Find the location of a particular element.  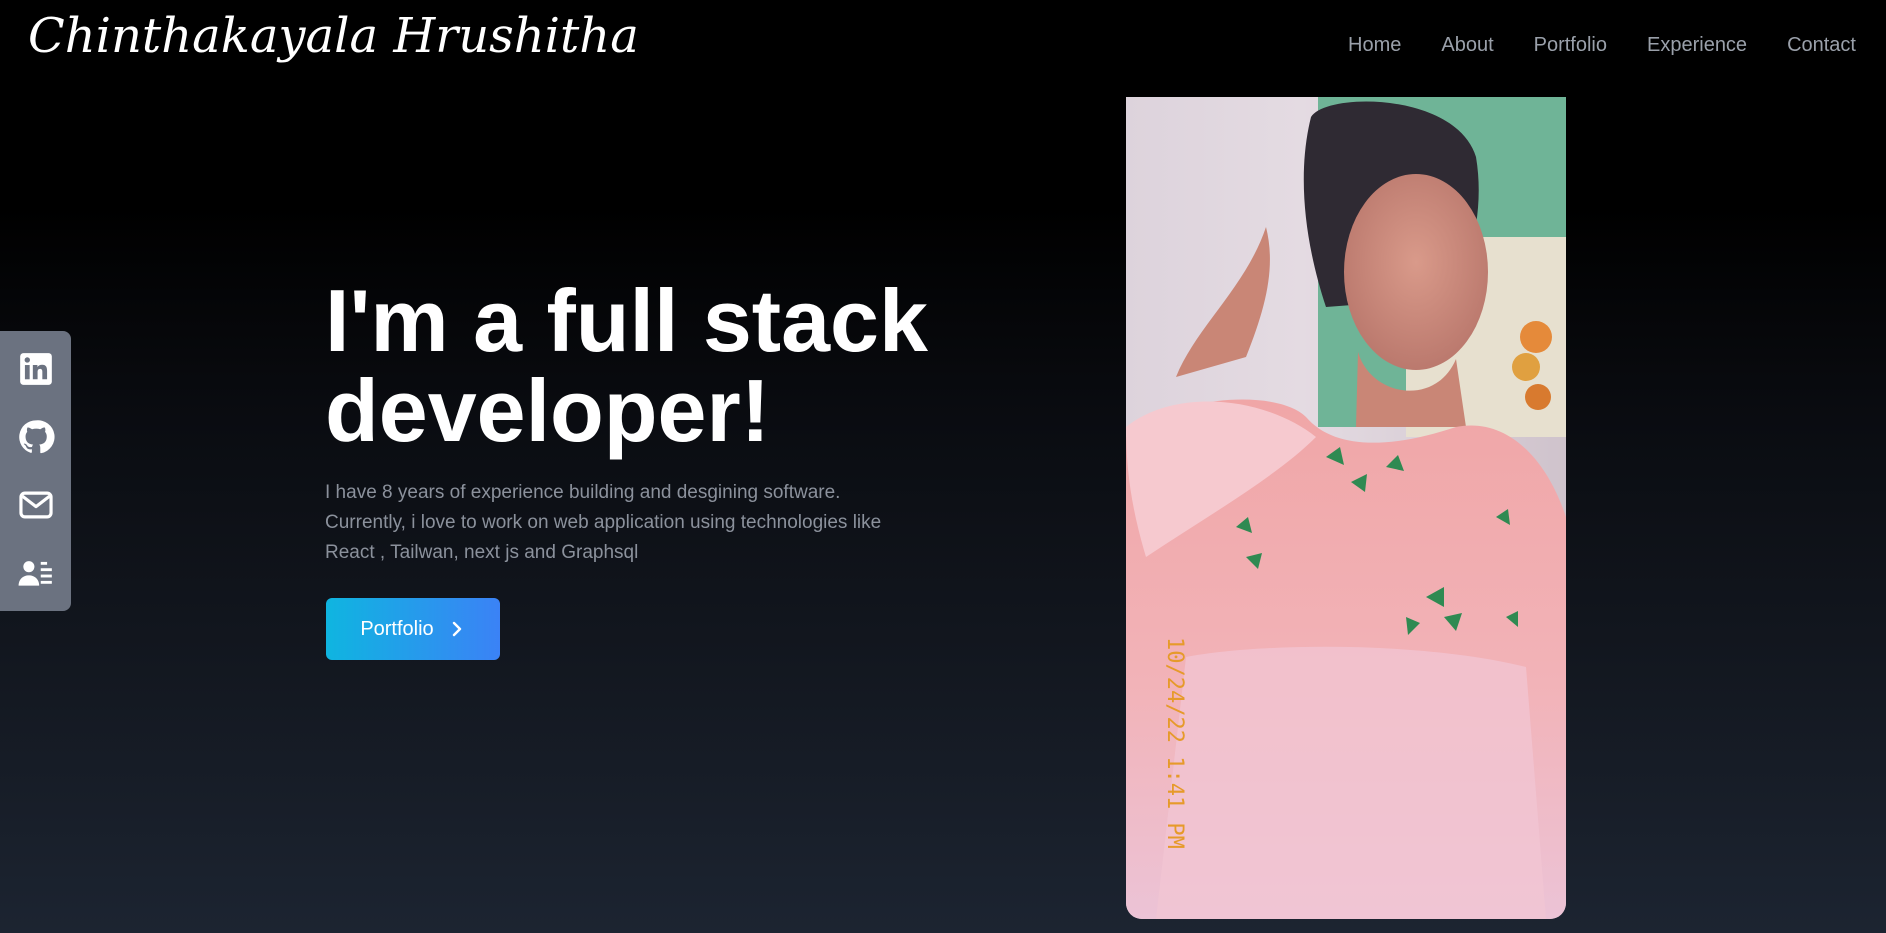

portfolio-button-label: Portfolio is located at coordinates (397, 628).